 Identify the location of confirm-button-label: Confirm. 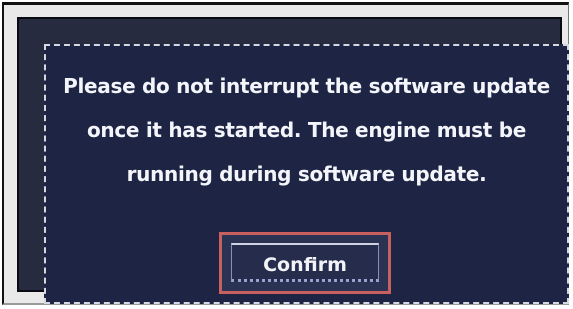
(305, 265).